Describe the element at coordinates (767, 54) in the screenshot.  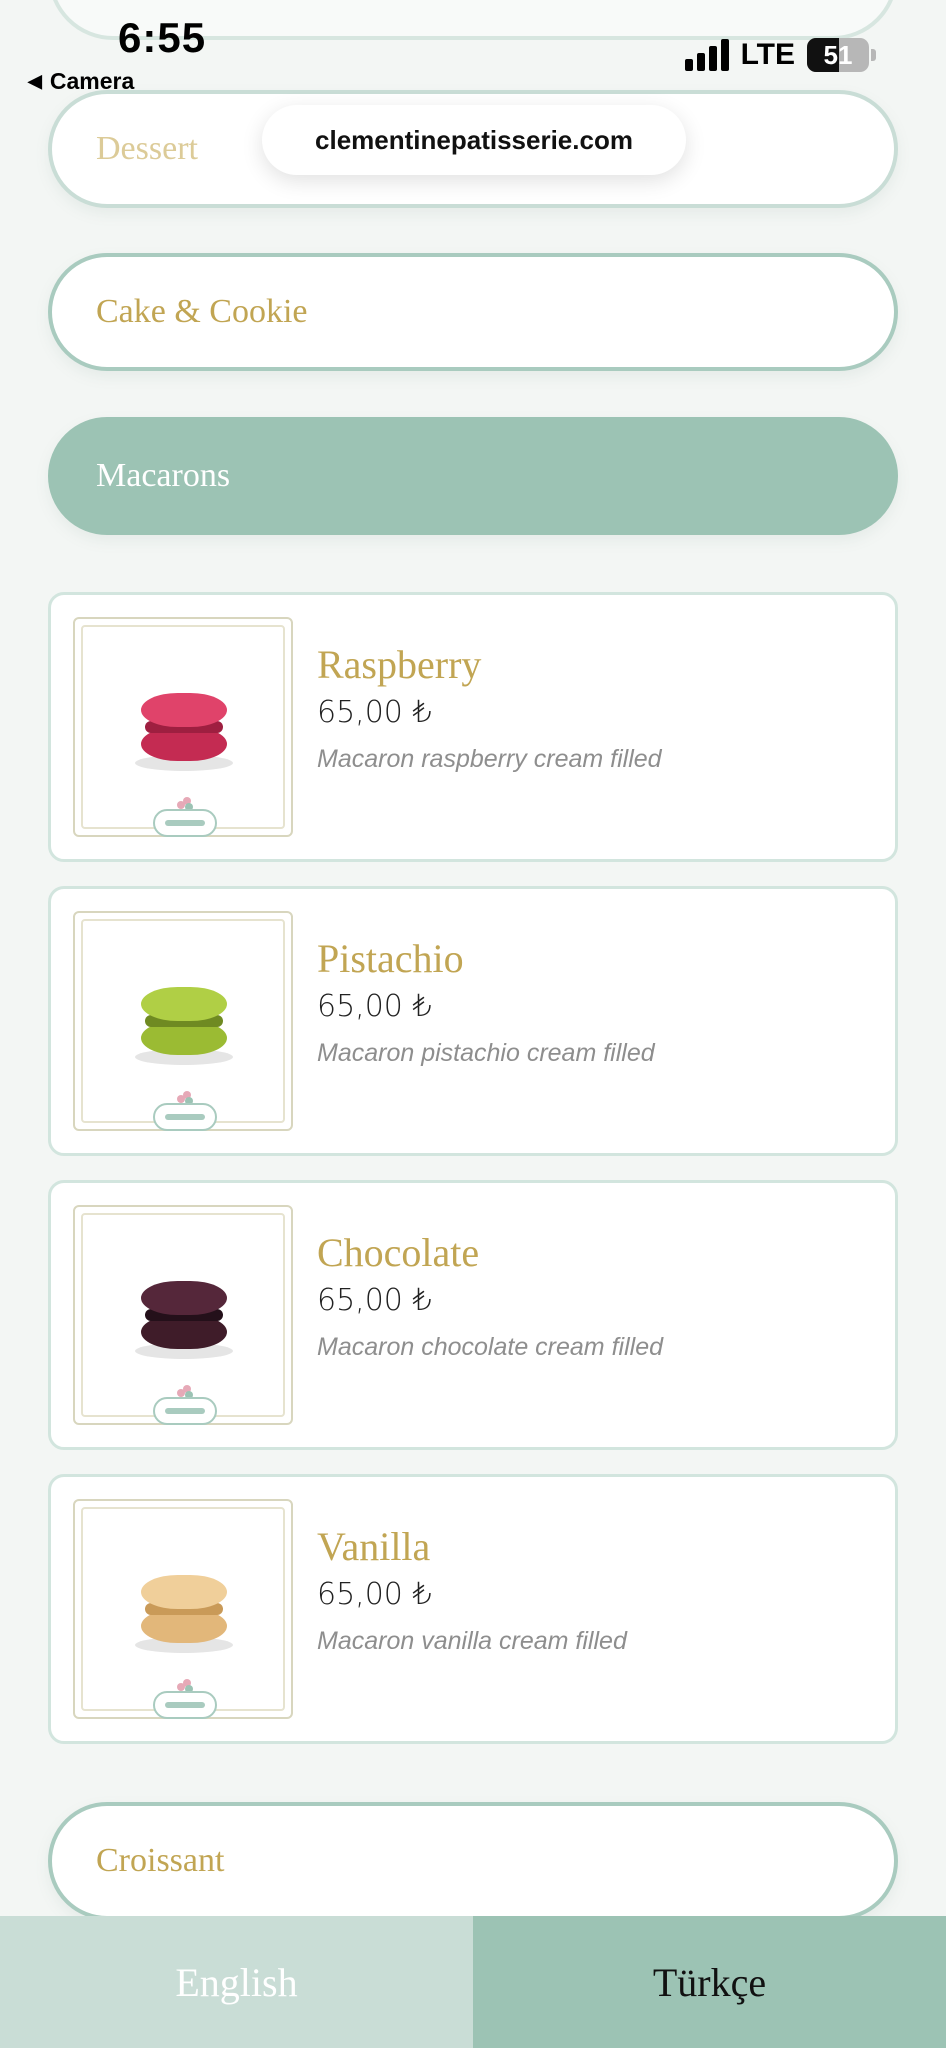
I see `network-type: LTE` at that location.